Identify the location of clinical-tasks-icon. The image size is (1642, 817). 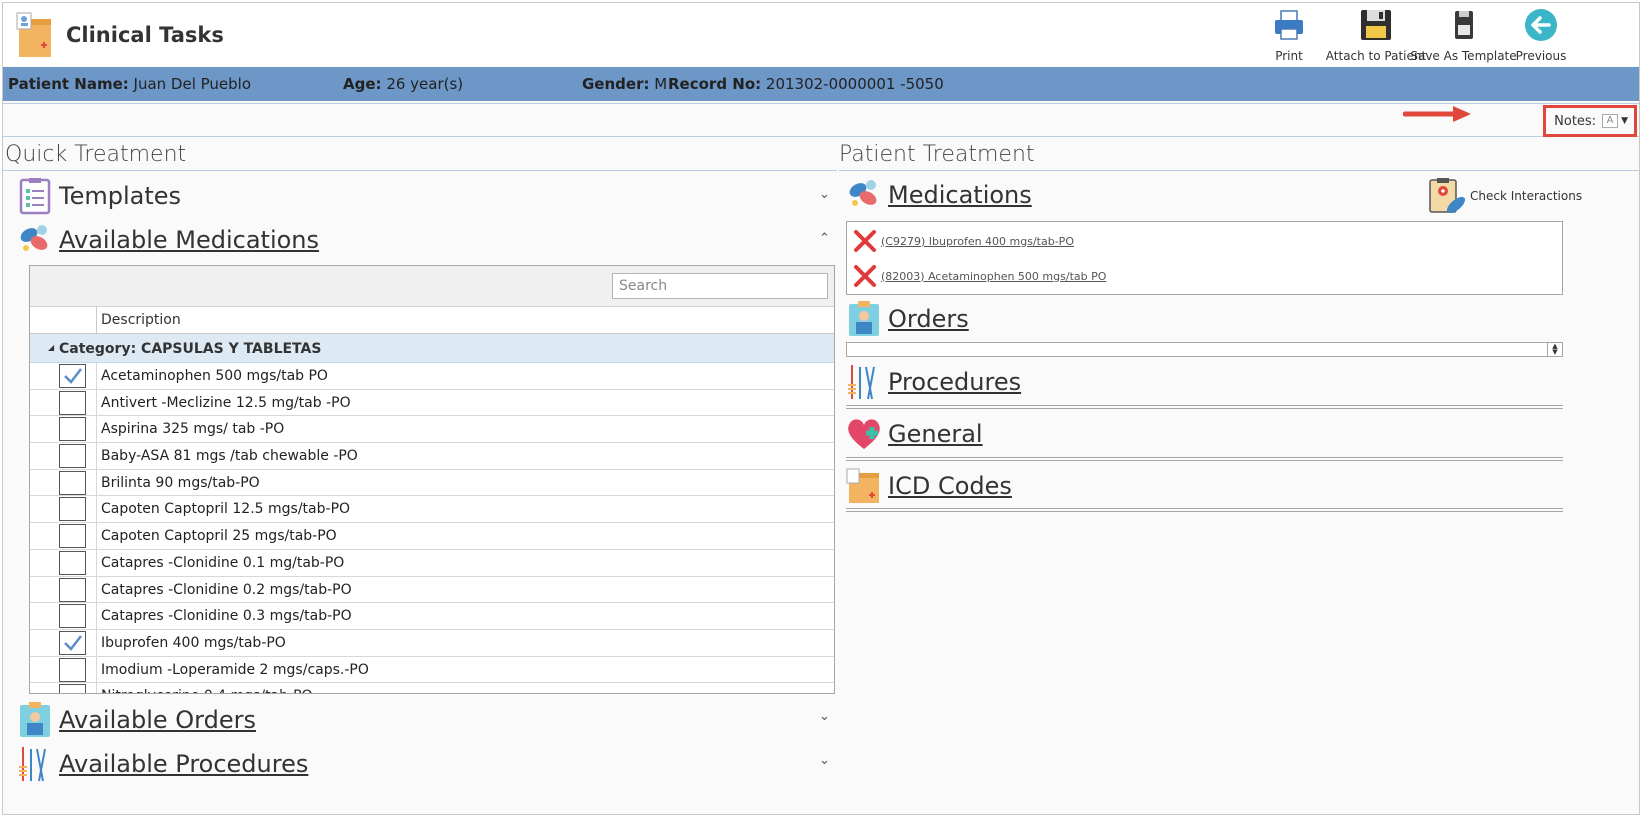
(33, 34).